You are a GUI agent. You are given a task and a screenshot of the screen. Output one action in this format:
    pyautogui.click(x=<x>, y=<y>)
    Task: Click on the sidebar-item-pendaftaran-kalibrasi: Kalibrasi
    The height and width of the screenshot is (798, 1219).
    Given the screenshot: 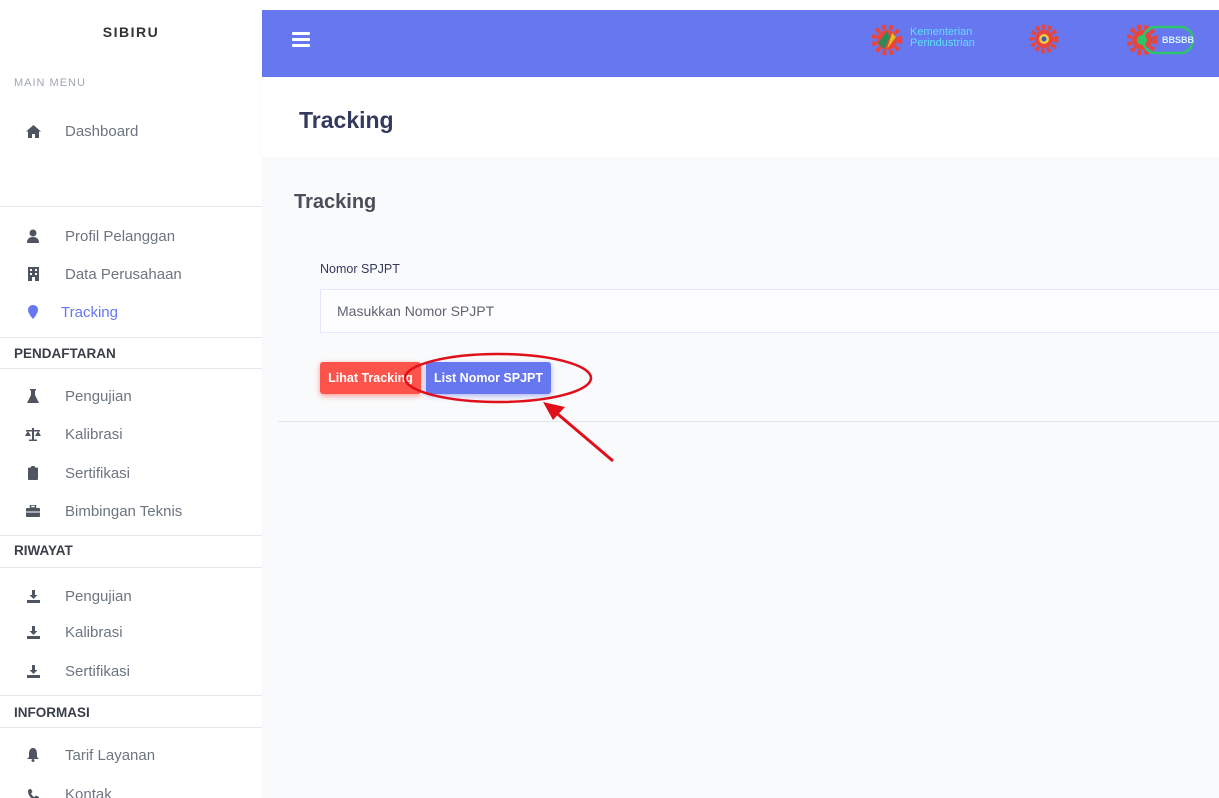 What is the action you would take?
    pyautogui.click(x=131, y=434)
    